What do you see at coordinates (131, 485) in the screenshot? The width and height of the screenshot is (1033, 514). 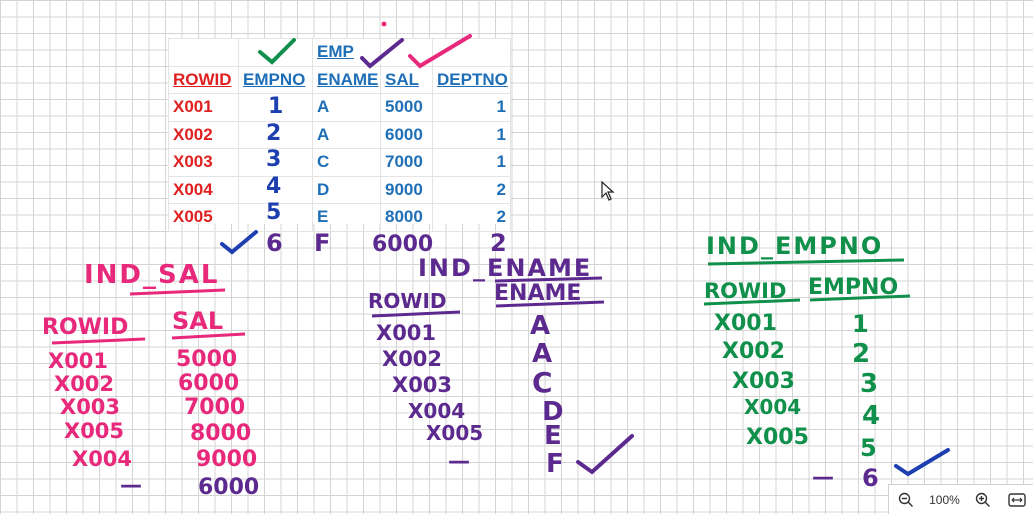 I see `ind-sal-rowid: —` at bounding box center [131, 485].